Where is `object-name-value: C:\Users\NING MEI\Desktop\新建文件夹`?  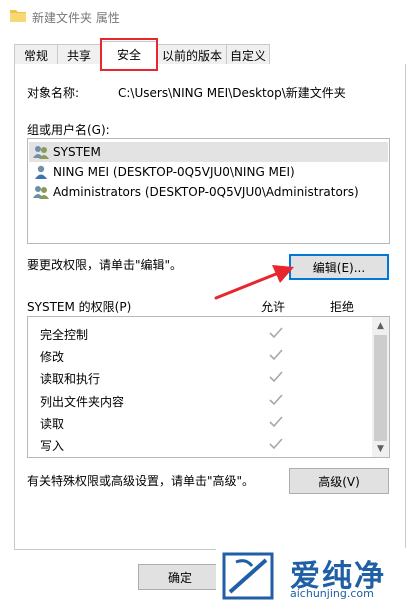
object-name-value: C:\Users\NING MEI\Desktop\新建文件夹 is located at coordinates (232, 93).